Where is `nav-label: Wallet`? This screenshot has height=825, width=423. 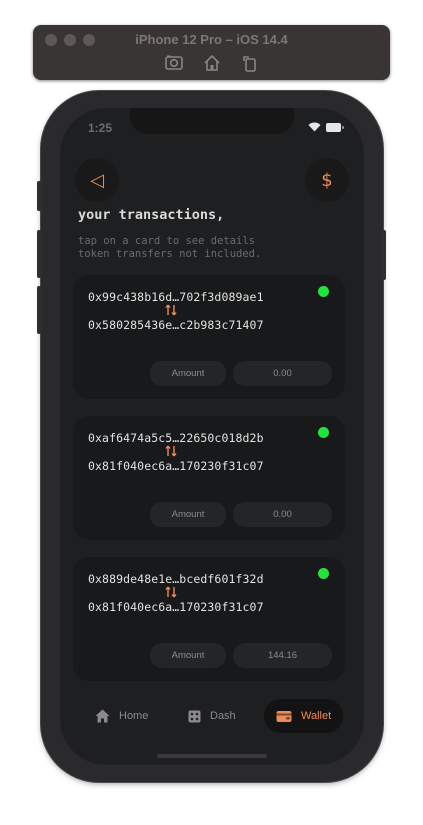
nav-label: Wallet is located at coordinates (316, 716).